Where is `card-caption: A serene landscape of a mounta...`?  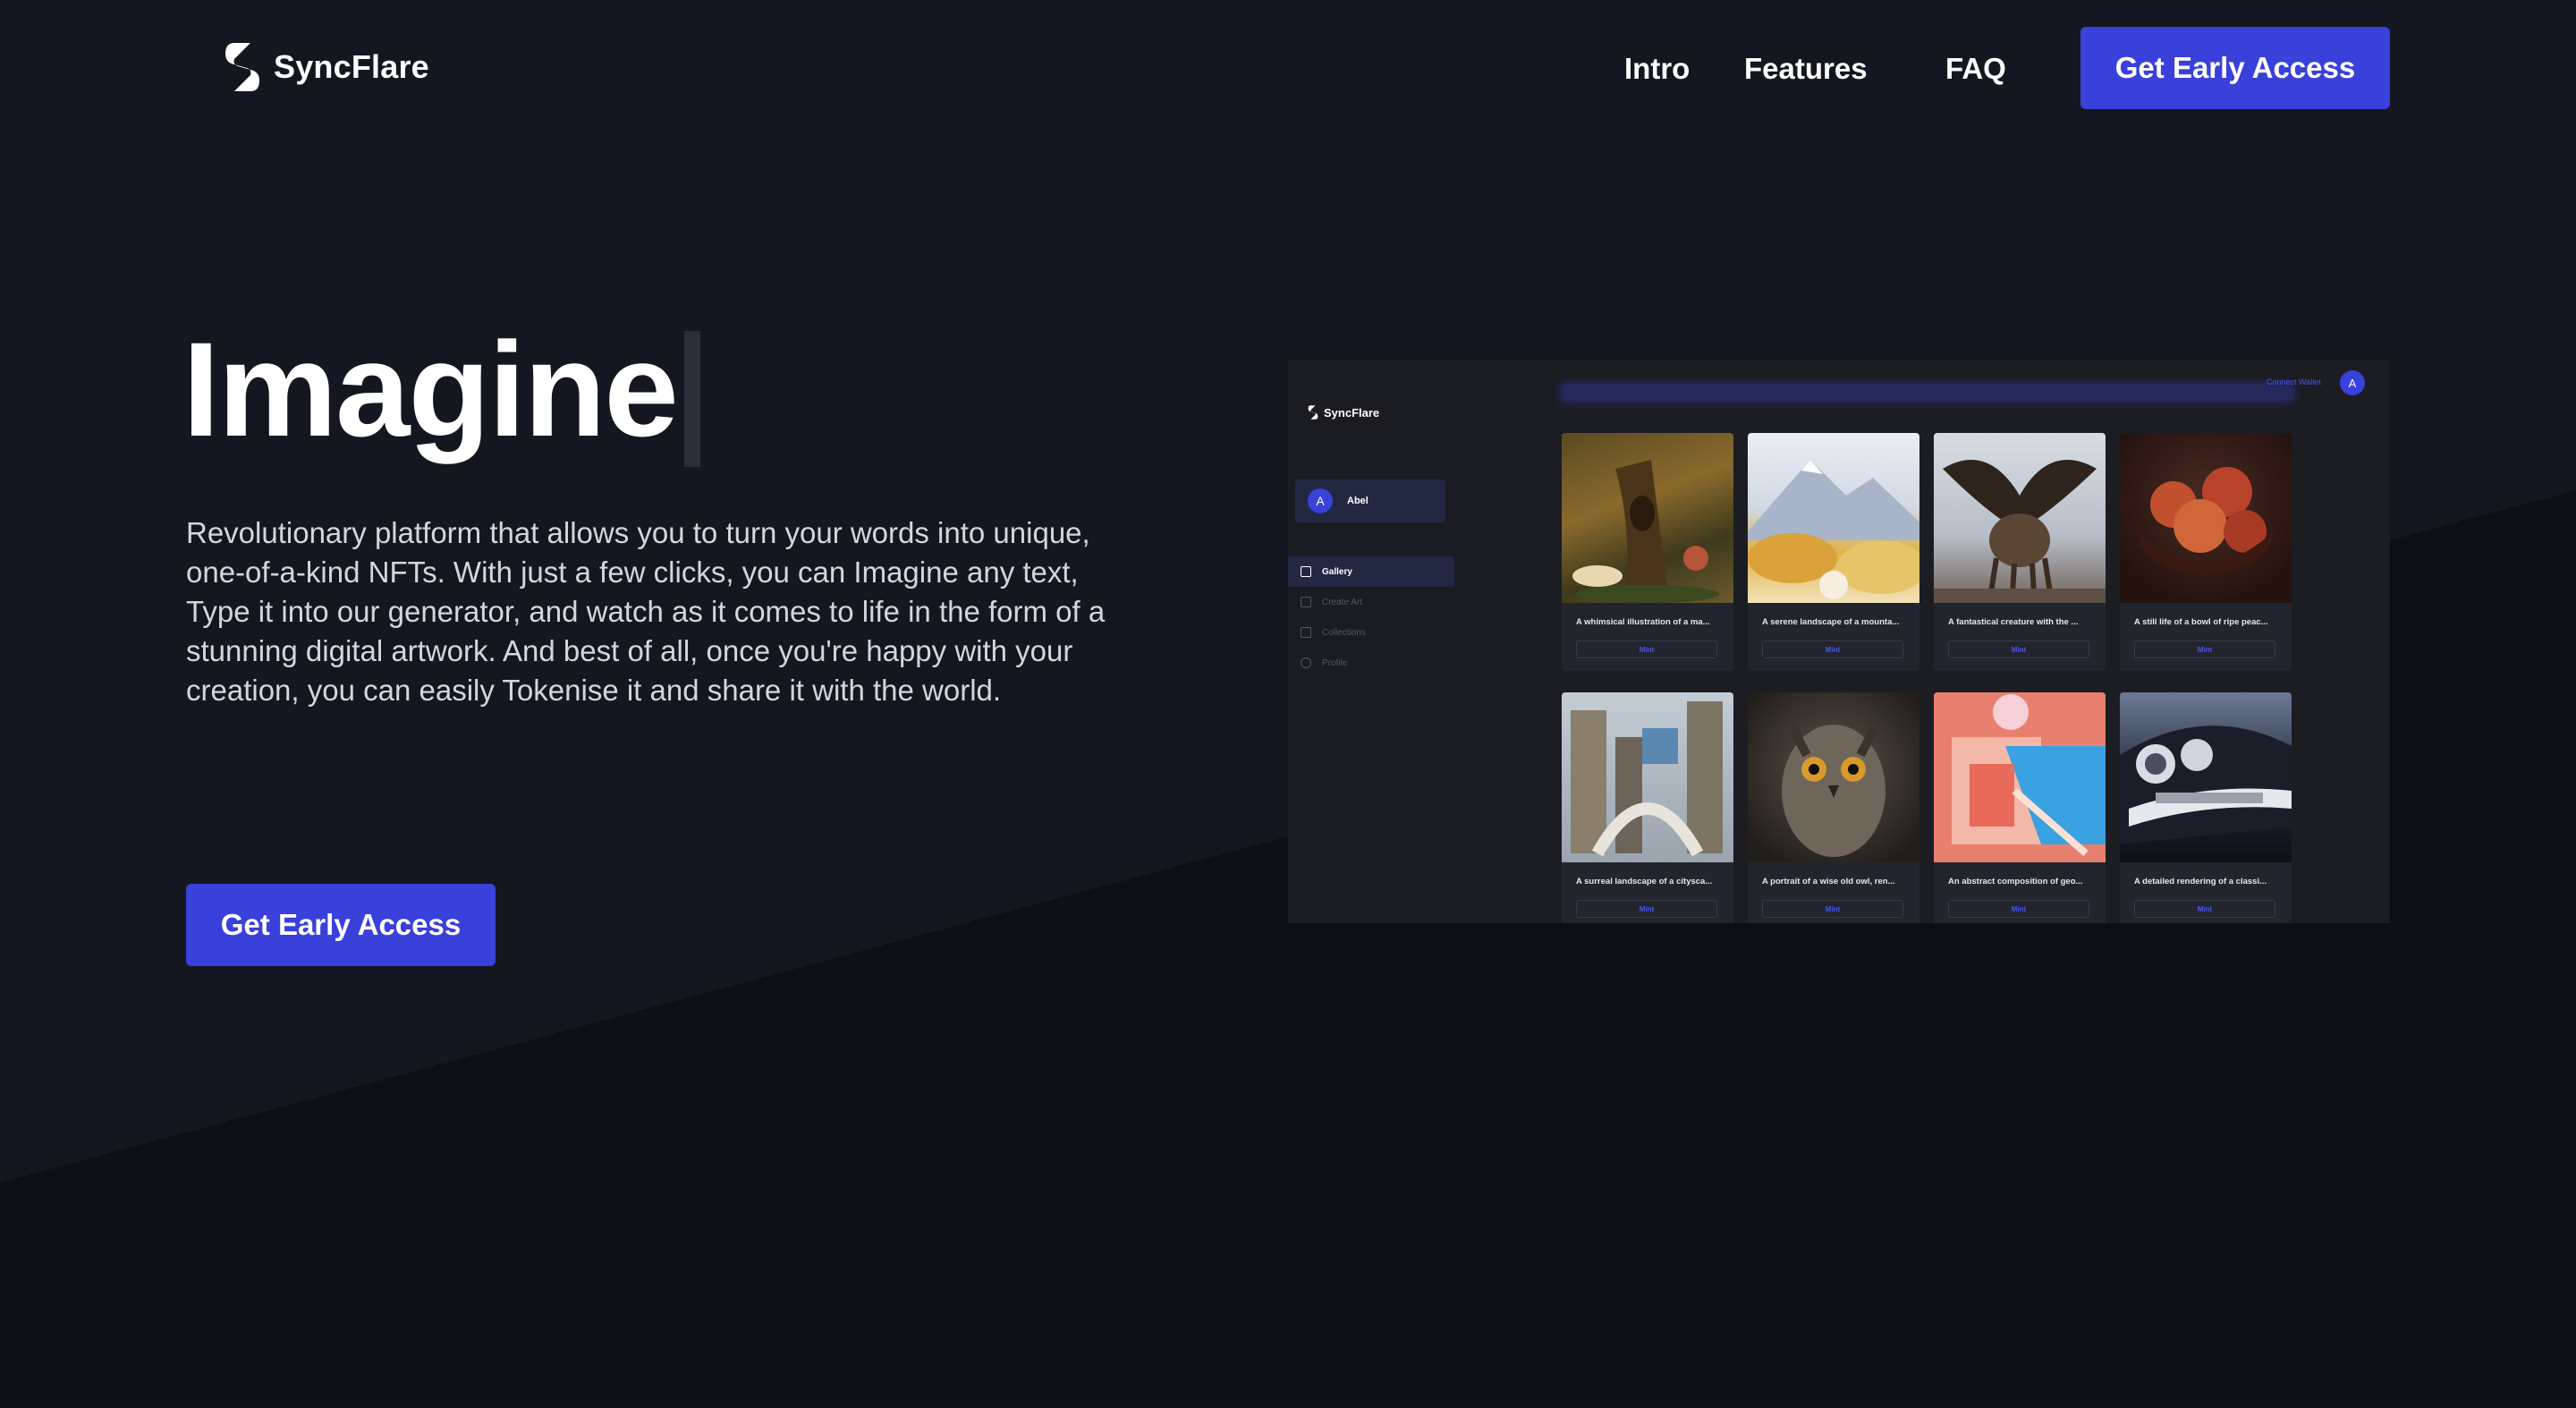
card-caption: A serene landscape of a mounta... is located at coordinates (1831, 622).